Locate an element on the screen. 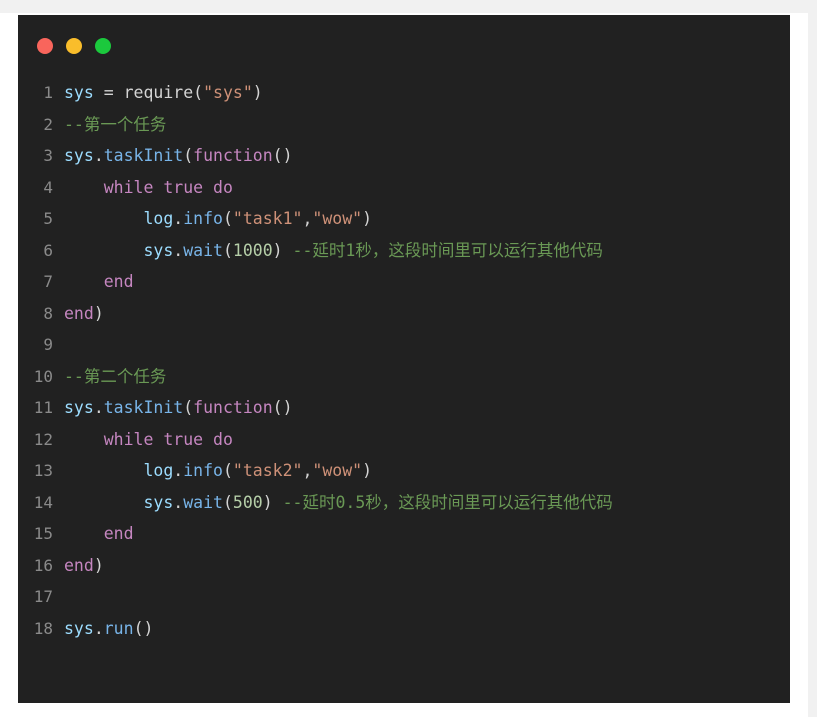  line-code: sys.wait(1000) --延时1秒，这段时间里可以运行其他代码 is located at coordinates (333, 251).